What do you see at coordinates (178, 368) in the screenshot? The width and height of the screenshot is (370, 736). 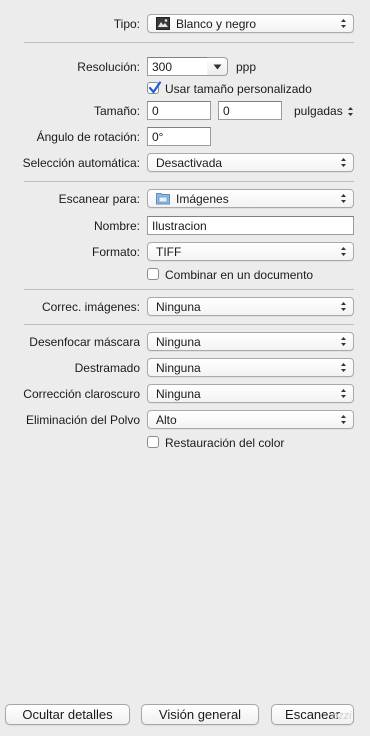 I see `destramado-value: Ninguna` at bounding box center [178, 368].